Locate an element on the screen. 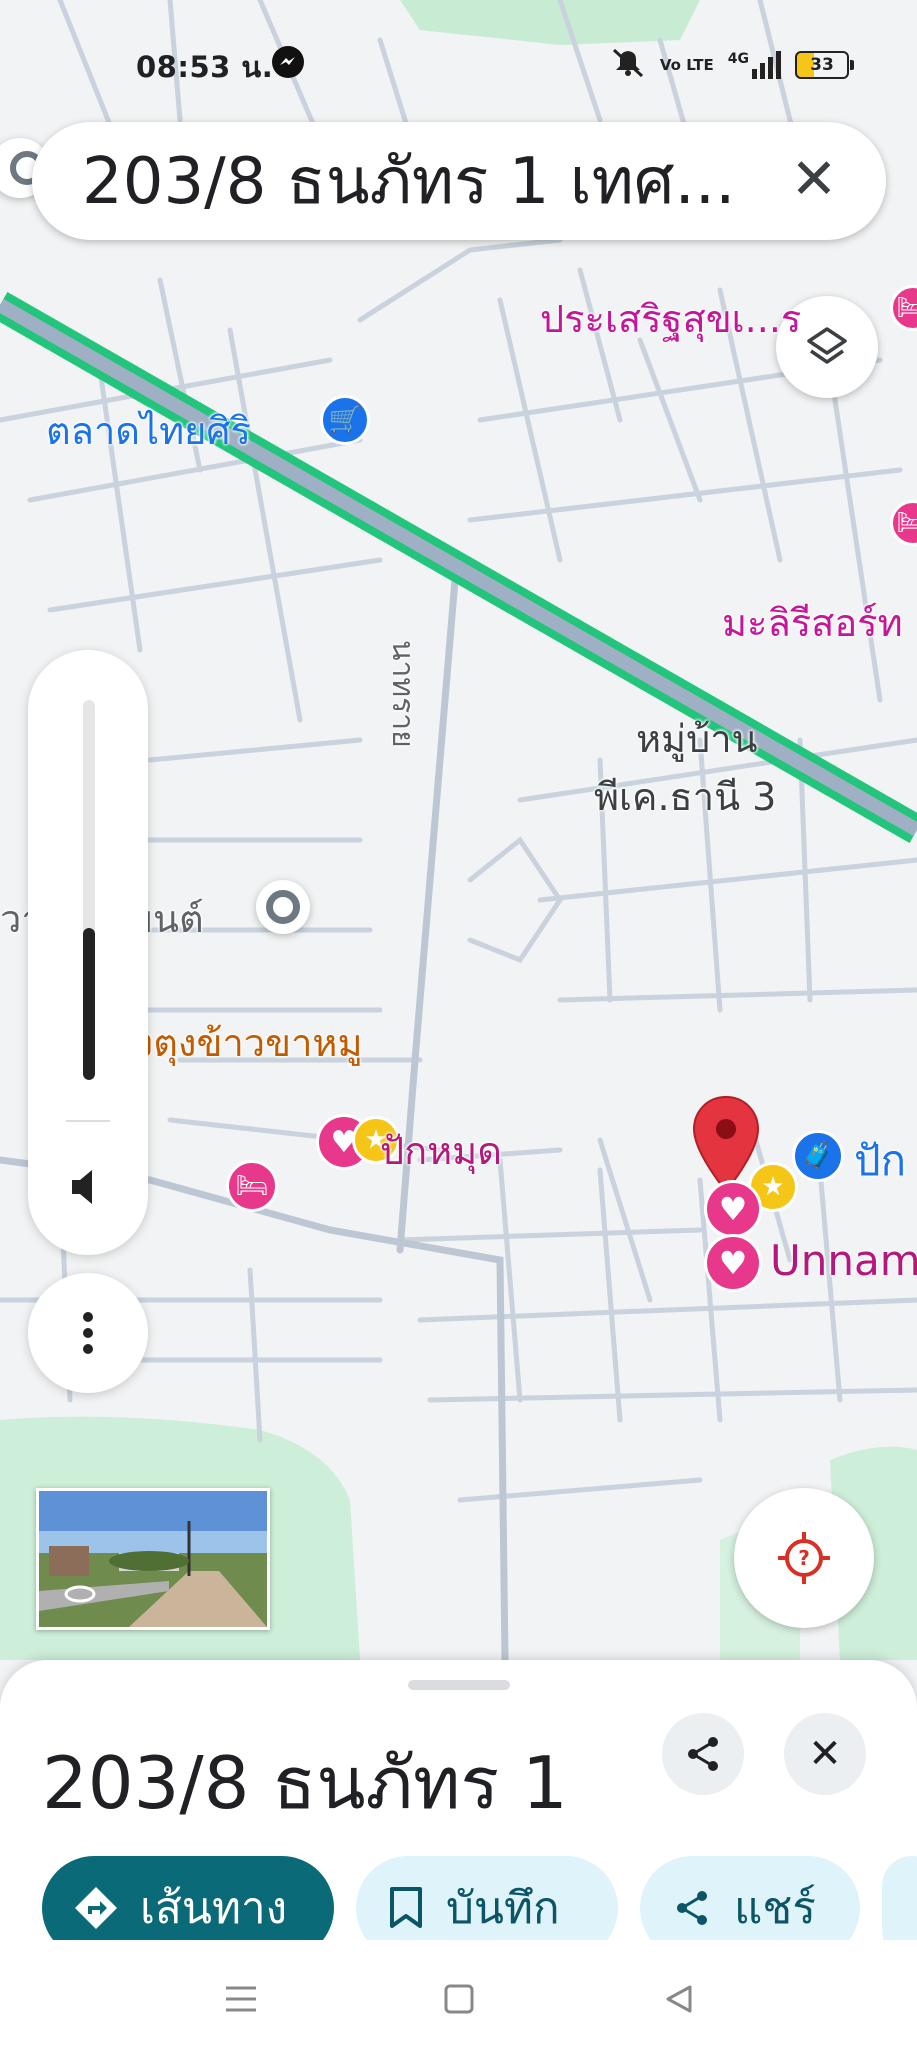 The width and height of the screenshot is (917, 2048). luggage-icon: 🧳 is located at coordinates (818, 1156).